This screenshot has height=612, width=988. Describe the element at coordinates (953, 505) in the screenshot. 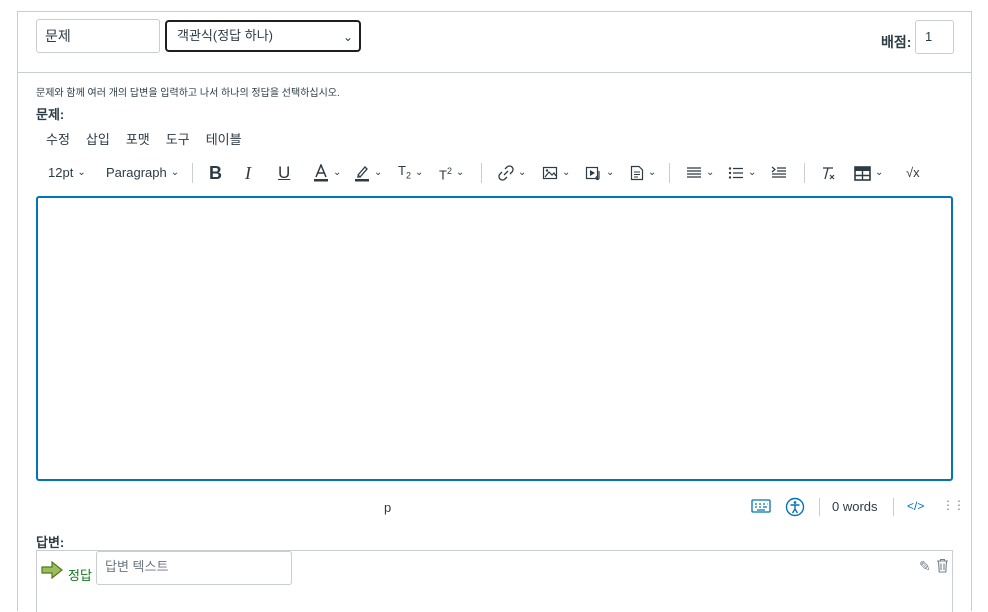

I see `resize-grip-icon: ⋮⋮` at that location.